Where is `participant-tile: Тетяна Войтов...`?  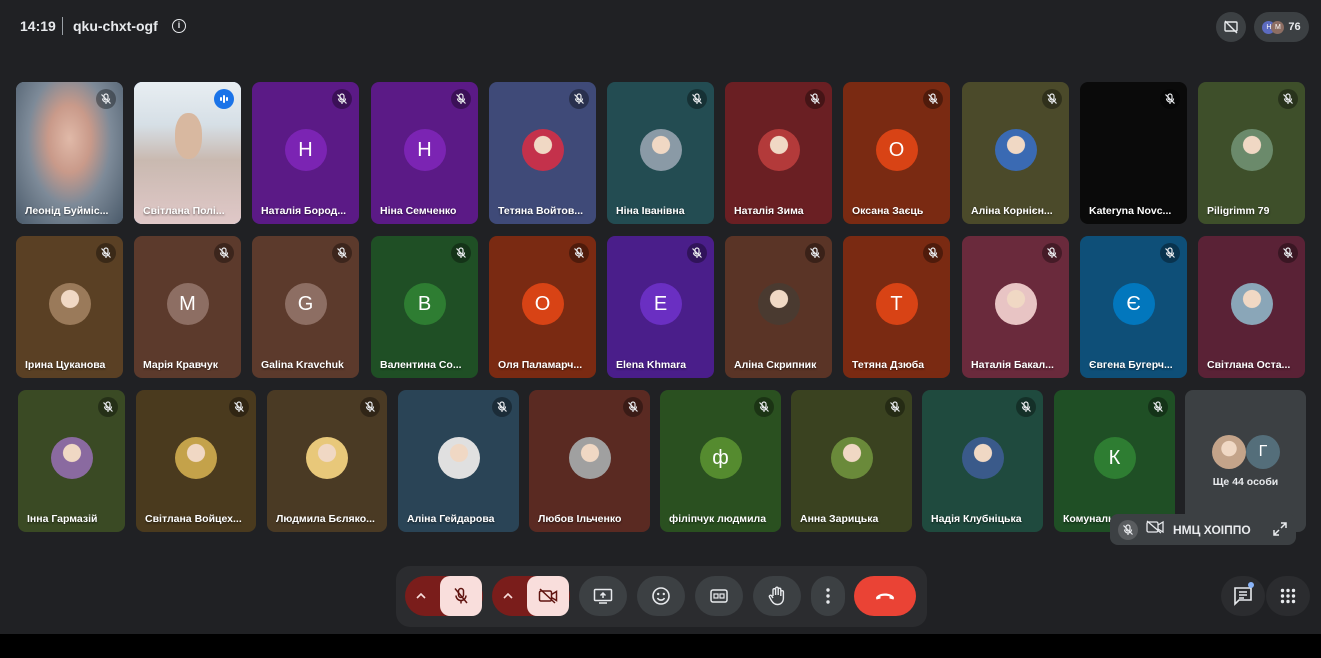
participant-tile: Тетяна Войтов... is located at coordinates (542, 153).